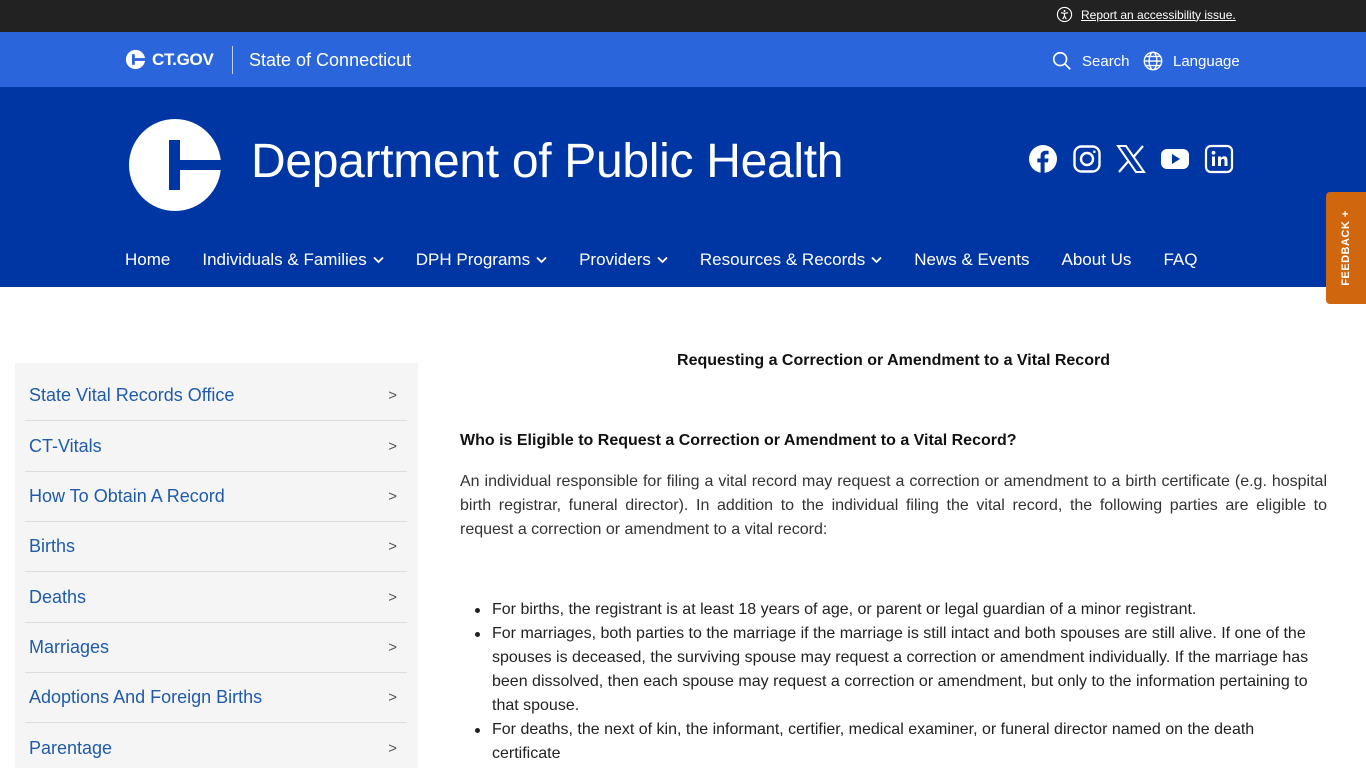 The width and height of the screenshot is (1366, 768). I want to click on ct-gov-logo: CT.GOV, so click(169, 59).